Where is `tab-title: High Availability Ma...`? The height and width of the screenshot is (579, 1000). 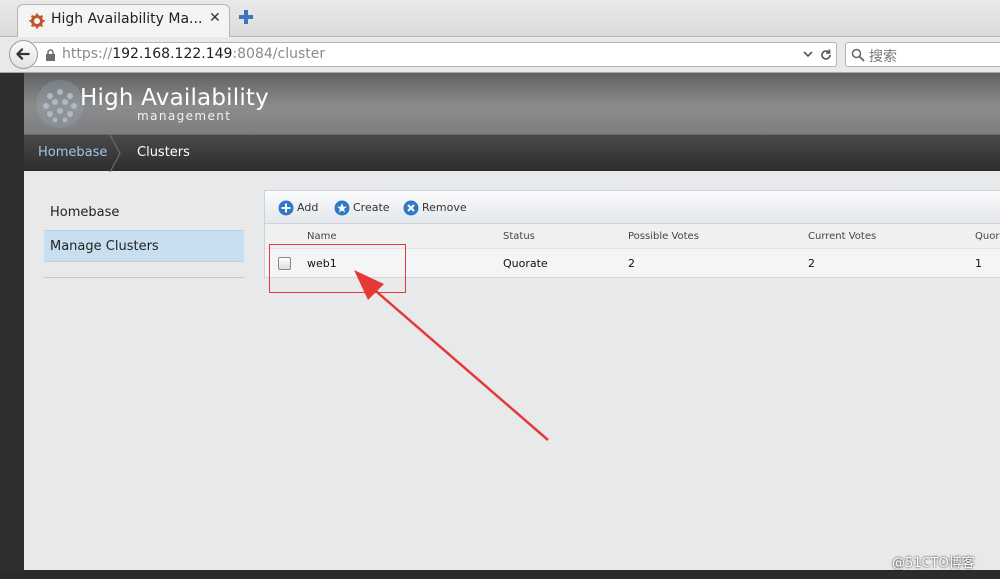 tab-title: High Availability Ma... is located at coordinates (127, 19).